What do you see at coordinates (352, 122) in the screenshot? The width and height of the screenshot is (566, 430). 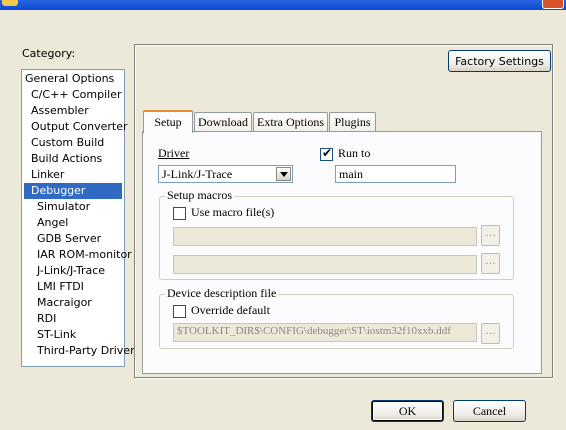 I see `tab-plugins: Plugins` at bounding box center [352, 122].